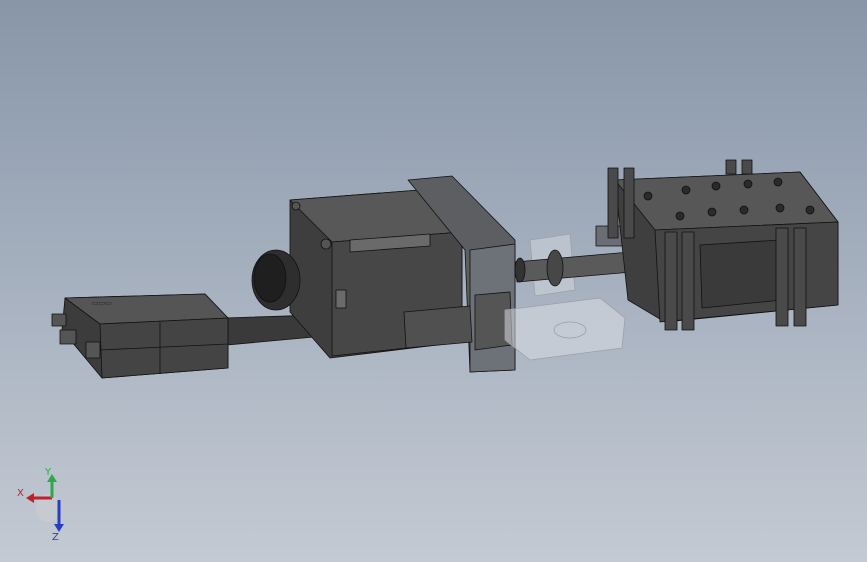  What do you see at coordinates (55, 537) in the screenshot?
I see `z-axis-label: Z` at bounding box center [55, 537].